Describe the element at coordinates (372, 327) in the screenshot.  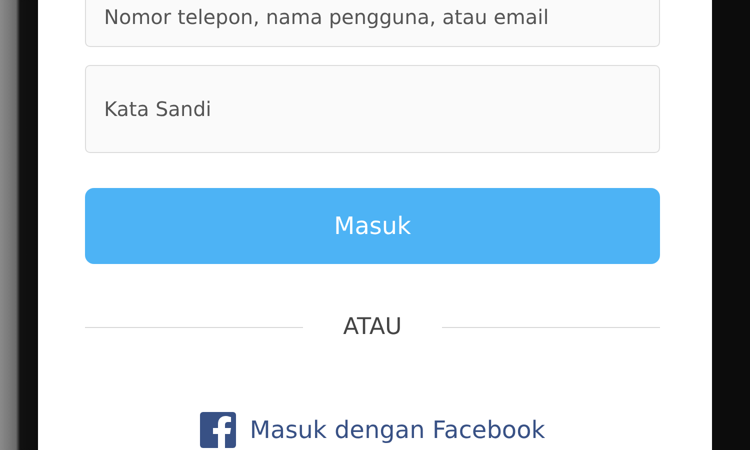
I see `divider-label: ATAU` at that location.